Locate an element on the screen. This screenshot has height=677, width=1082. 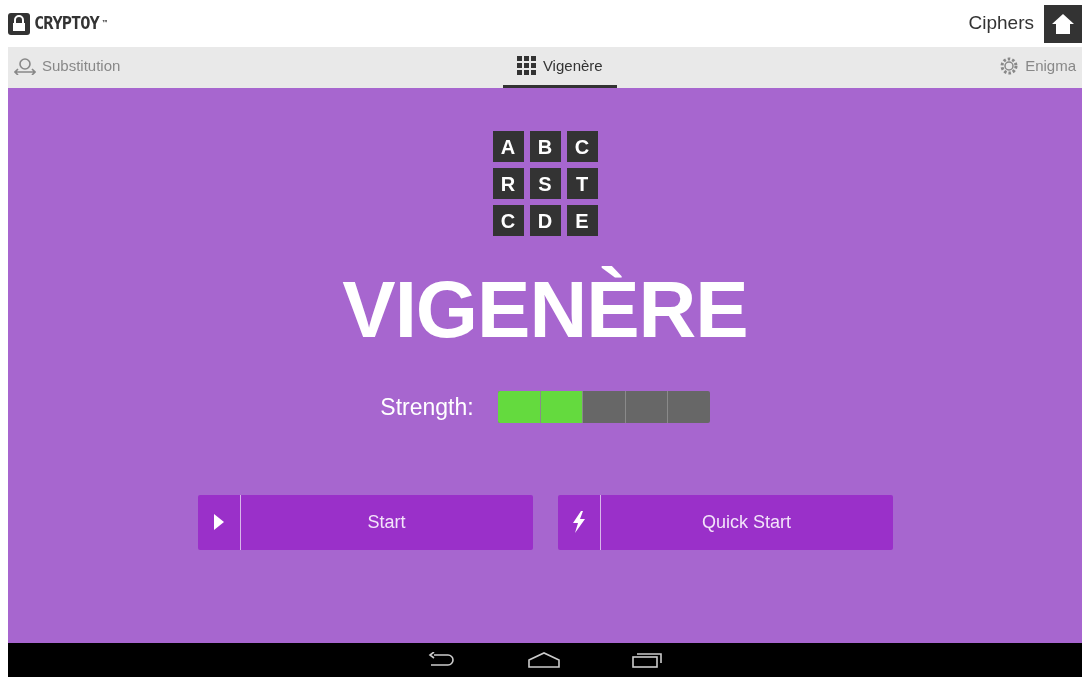
trademark-sign: ™ is located at coordinates (104, 23).